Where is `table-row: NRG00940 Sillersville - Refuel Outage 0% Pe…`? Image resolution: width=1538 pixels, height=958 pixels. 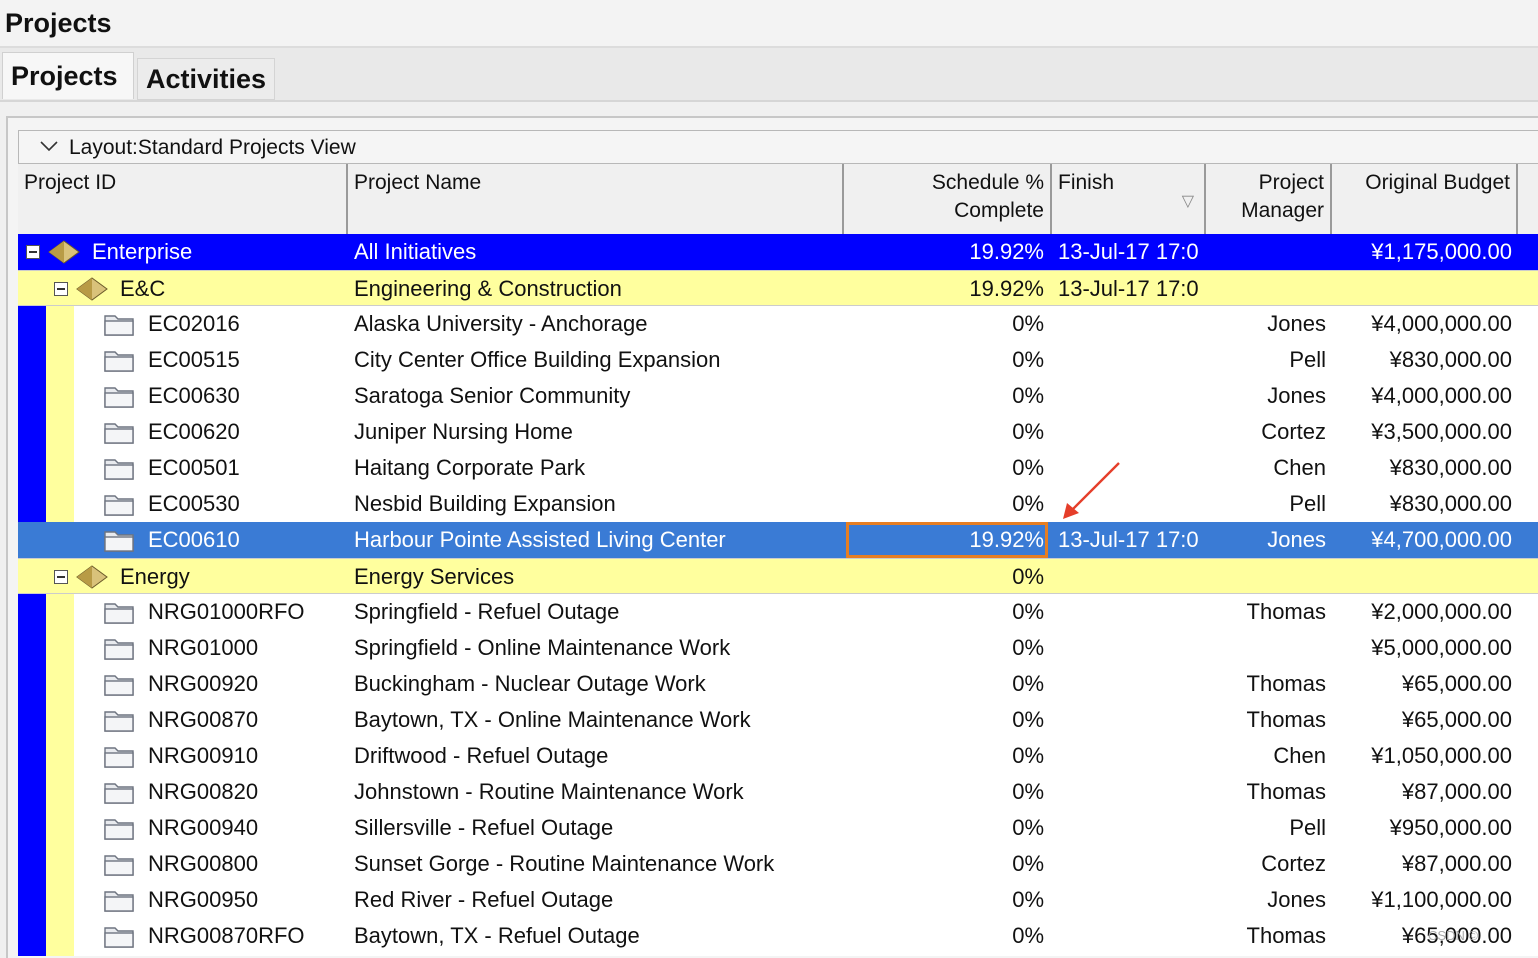
table-row: NRG00940 Sillersville - Refuel Outage 0% Pe… is located at coordinates (806, 828).